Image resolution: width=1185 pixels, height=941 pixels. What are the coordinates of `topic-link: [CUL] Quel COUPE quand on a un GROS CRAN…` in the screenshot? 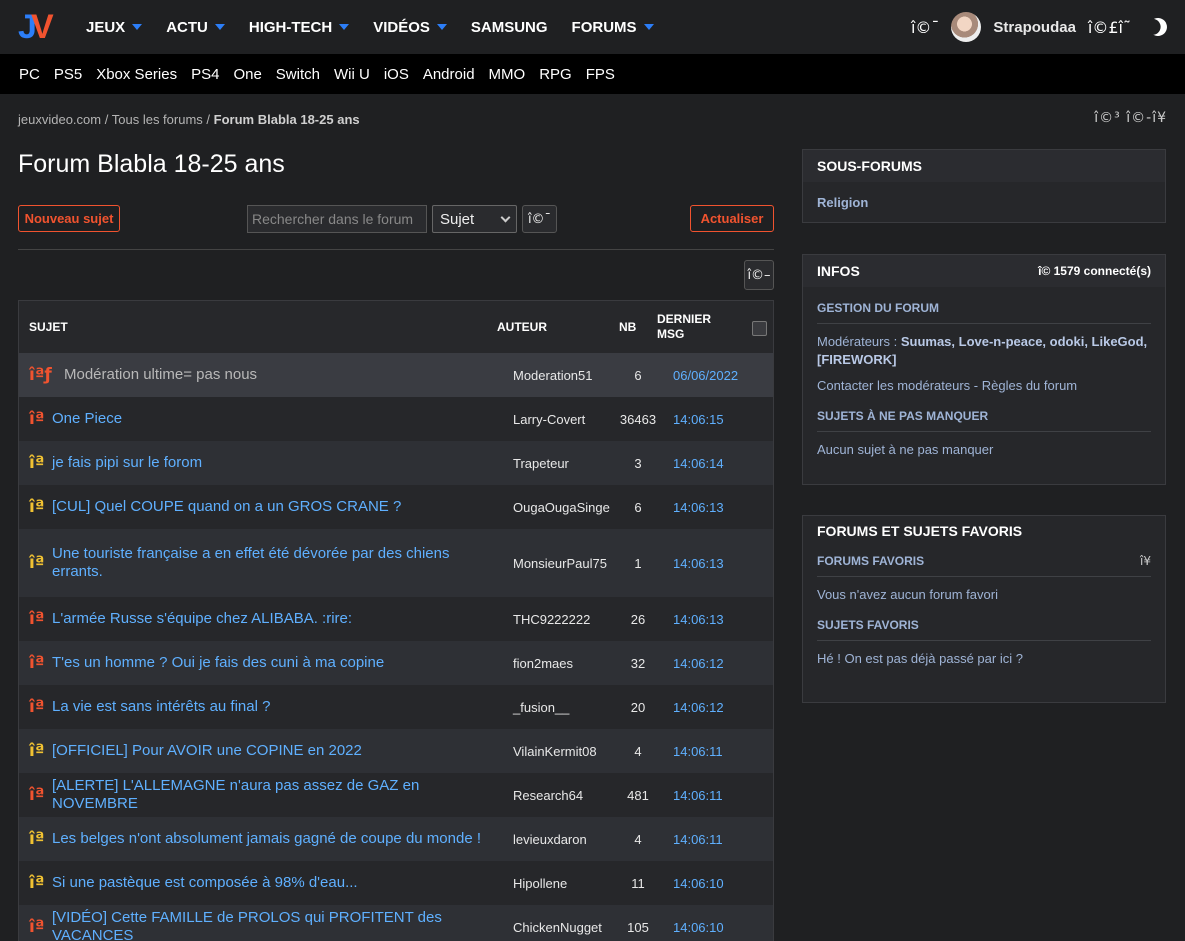 It's located at (267, 507).